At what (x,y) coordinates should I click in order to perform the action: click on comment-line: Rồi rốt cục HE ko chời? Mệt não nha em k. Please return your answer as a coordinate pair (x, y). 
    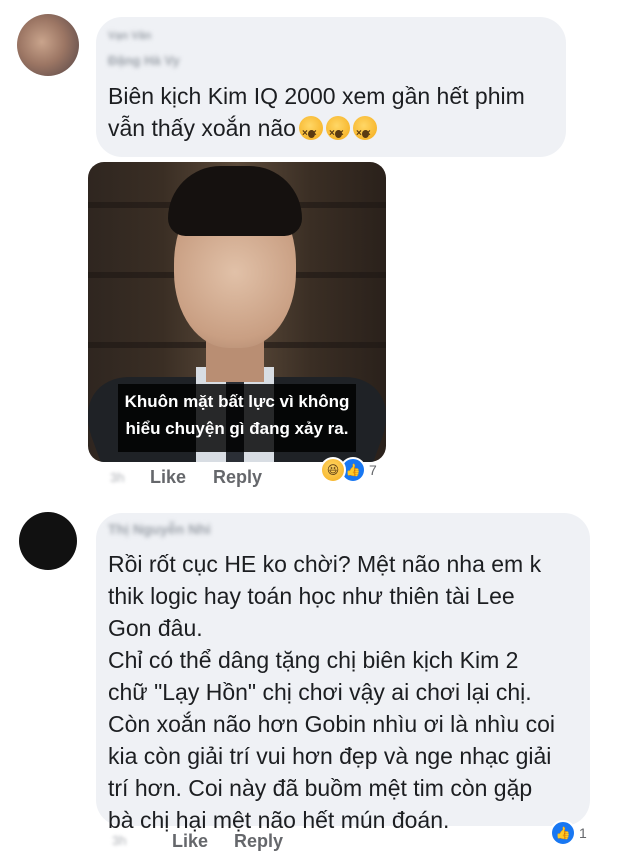
    Looking at the image, I should click on (325, 564).